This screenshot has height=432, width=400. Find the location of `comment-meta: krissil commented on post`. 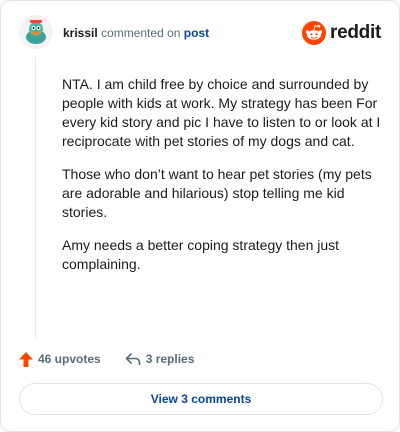

comment-meta: krissil commented on post is located at coordinates (136, 33).